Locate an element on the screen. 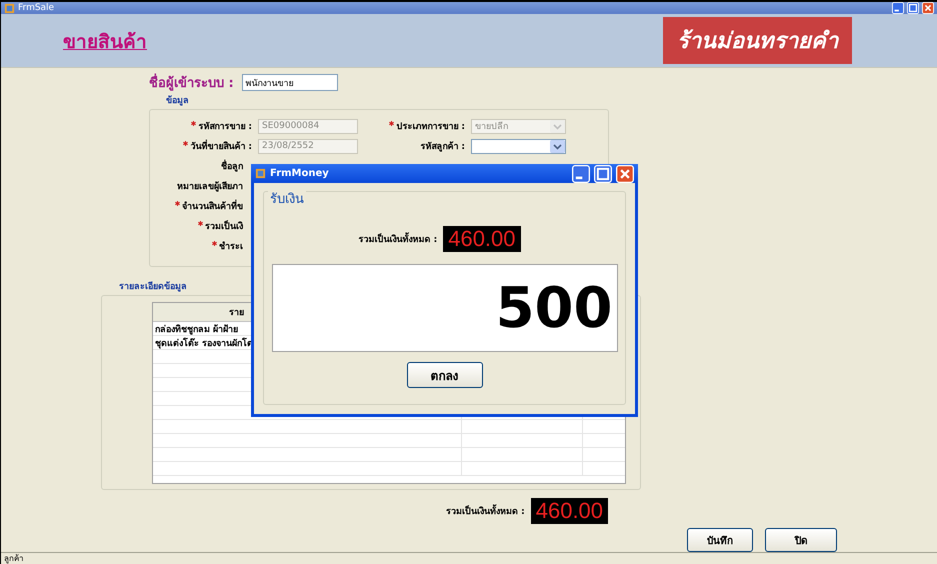 The width and height of the screenshot is (937, 564). user-field: พนักงานขาย is located at coordinates (290, 82).